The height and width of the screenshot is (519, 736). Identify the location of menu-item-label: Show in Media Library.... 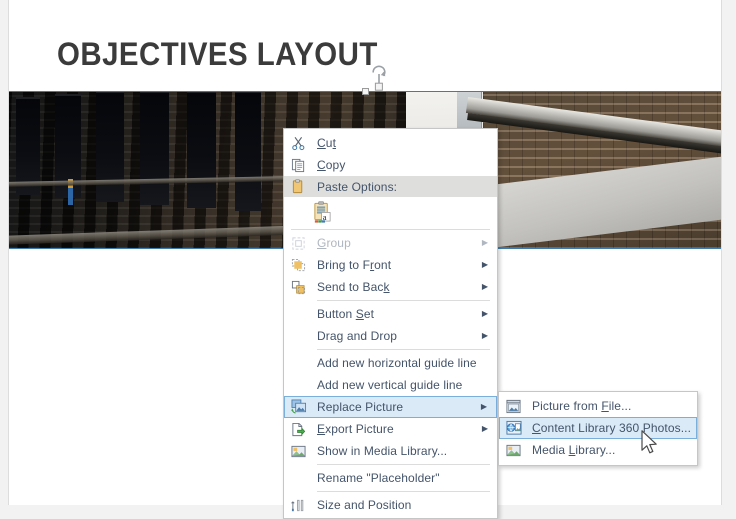
(382, 451).